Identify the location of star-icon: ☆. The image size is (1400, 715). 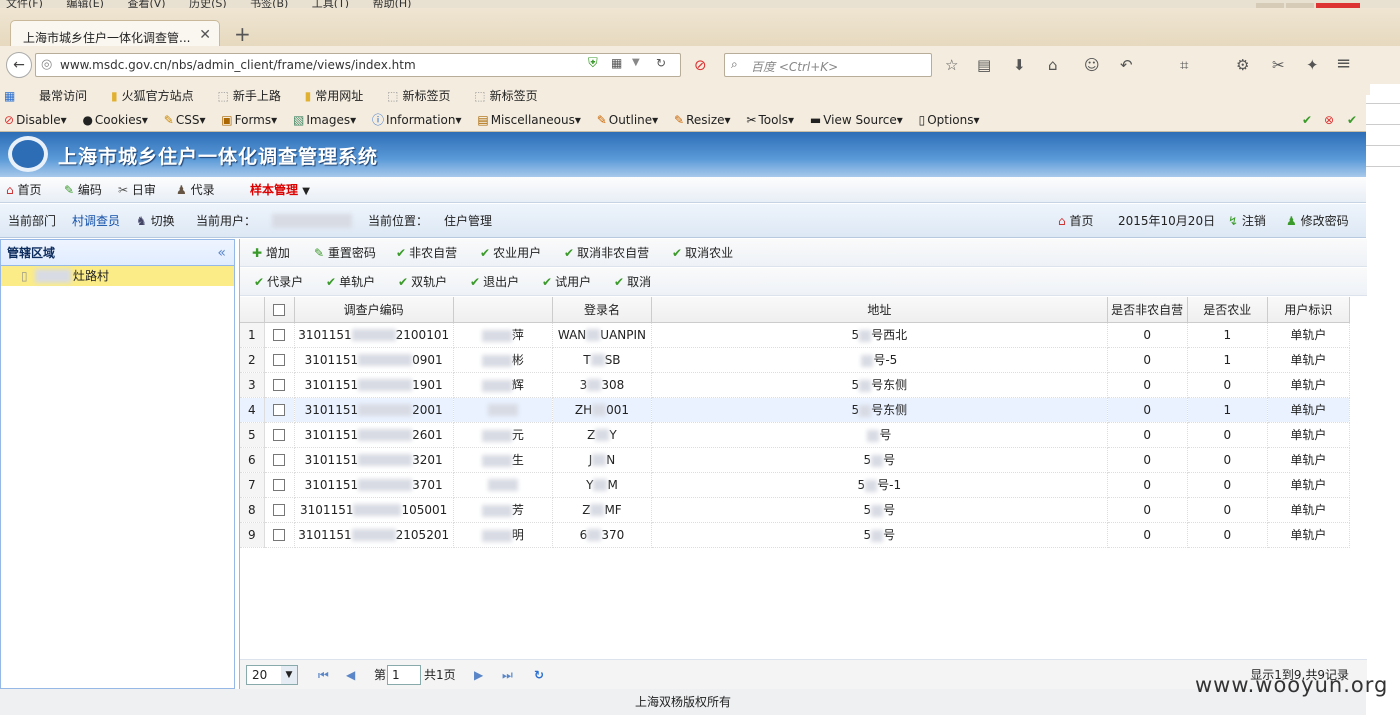
(951, 65).